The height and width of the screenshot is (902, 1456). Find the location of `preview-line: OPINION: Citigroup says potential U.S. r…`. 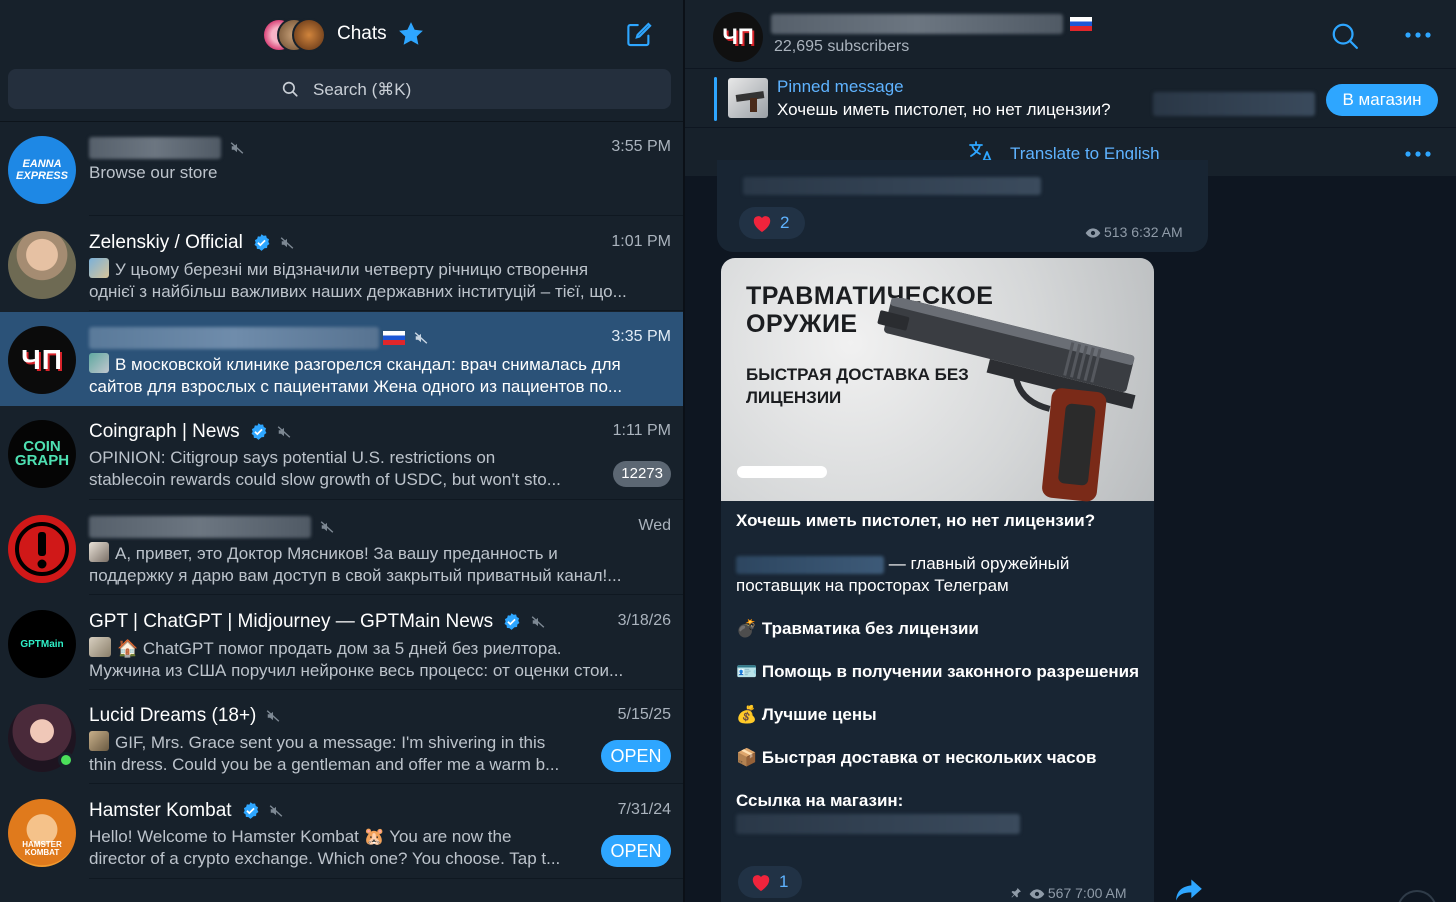

preview-line: OPINION: Citigroup says potential U.S. r… is located at coordinates (292, 457).